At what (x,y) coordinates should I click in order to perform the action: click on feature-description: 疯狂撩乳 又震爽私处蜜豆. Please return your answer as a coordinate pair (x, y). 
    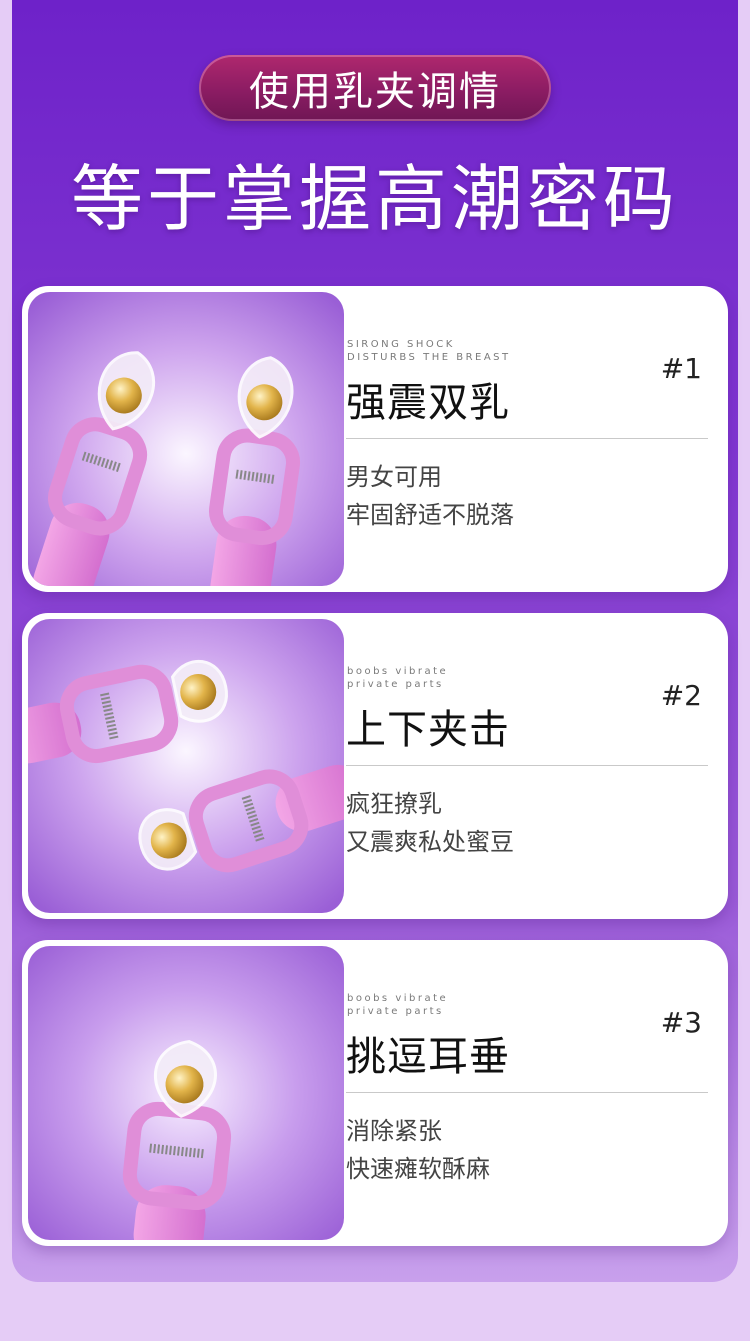
    Looking at the image, I should click on (430, 823).